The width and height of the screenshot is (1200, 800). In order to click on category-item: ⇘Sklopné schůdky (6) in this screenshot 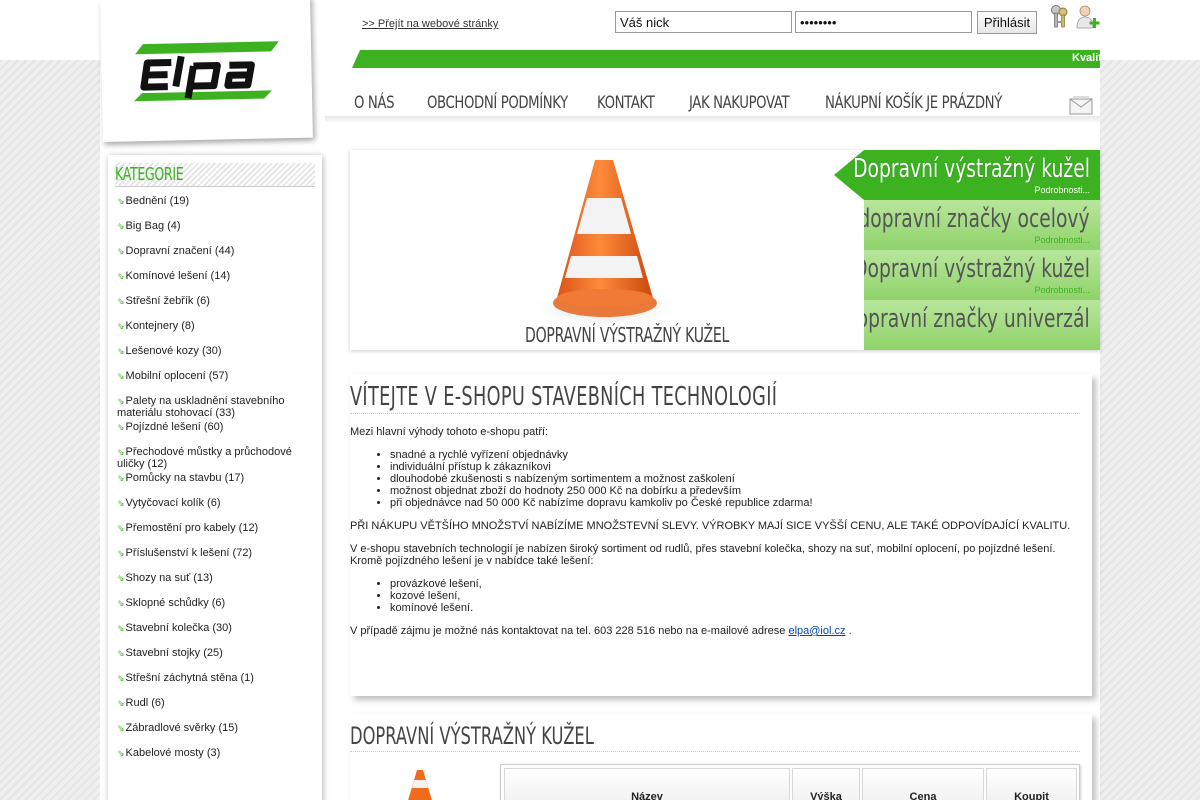, I will do `click(215, 607)`.